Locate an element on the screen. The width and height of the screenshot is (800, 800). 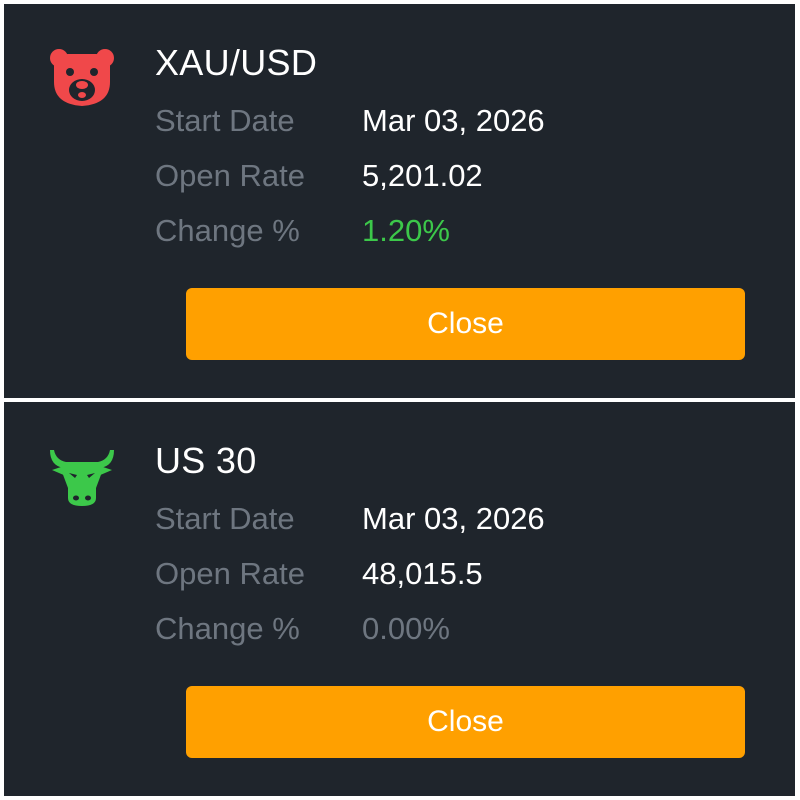
open-rate-row: Open Rate 48,015.5 is located at coordinates (455, 576).